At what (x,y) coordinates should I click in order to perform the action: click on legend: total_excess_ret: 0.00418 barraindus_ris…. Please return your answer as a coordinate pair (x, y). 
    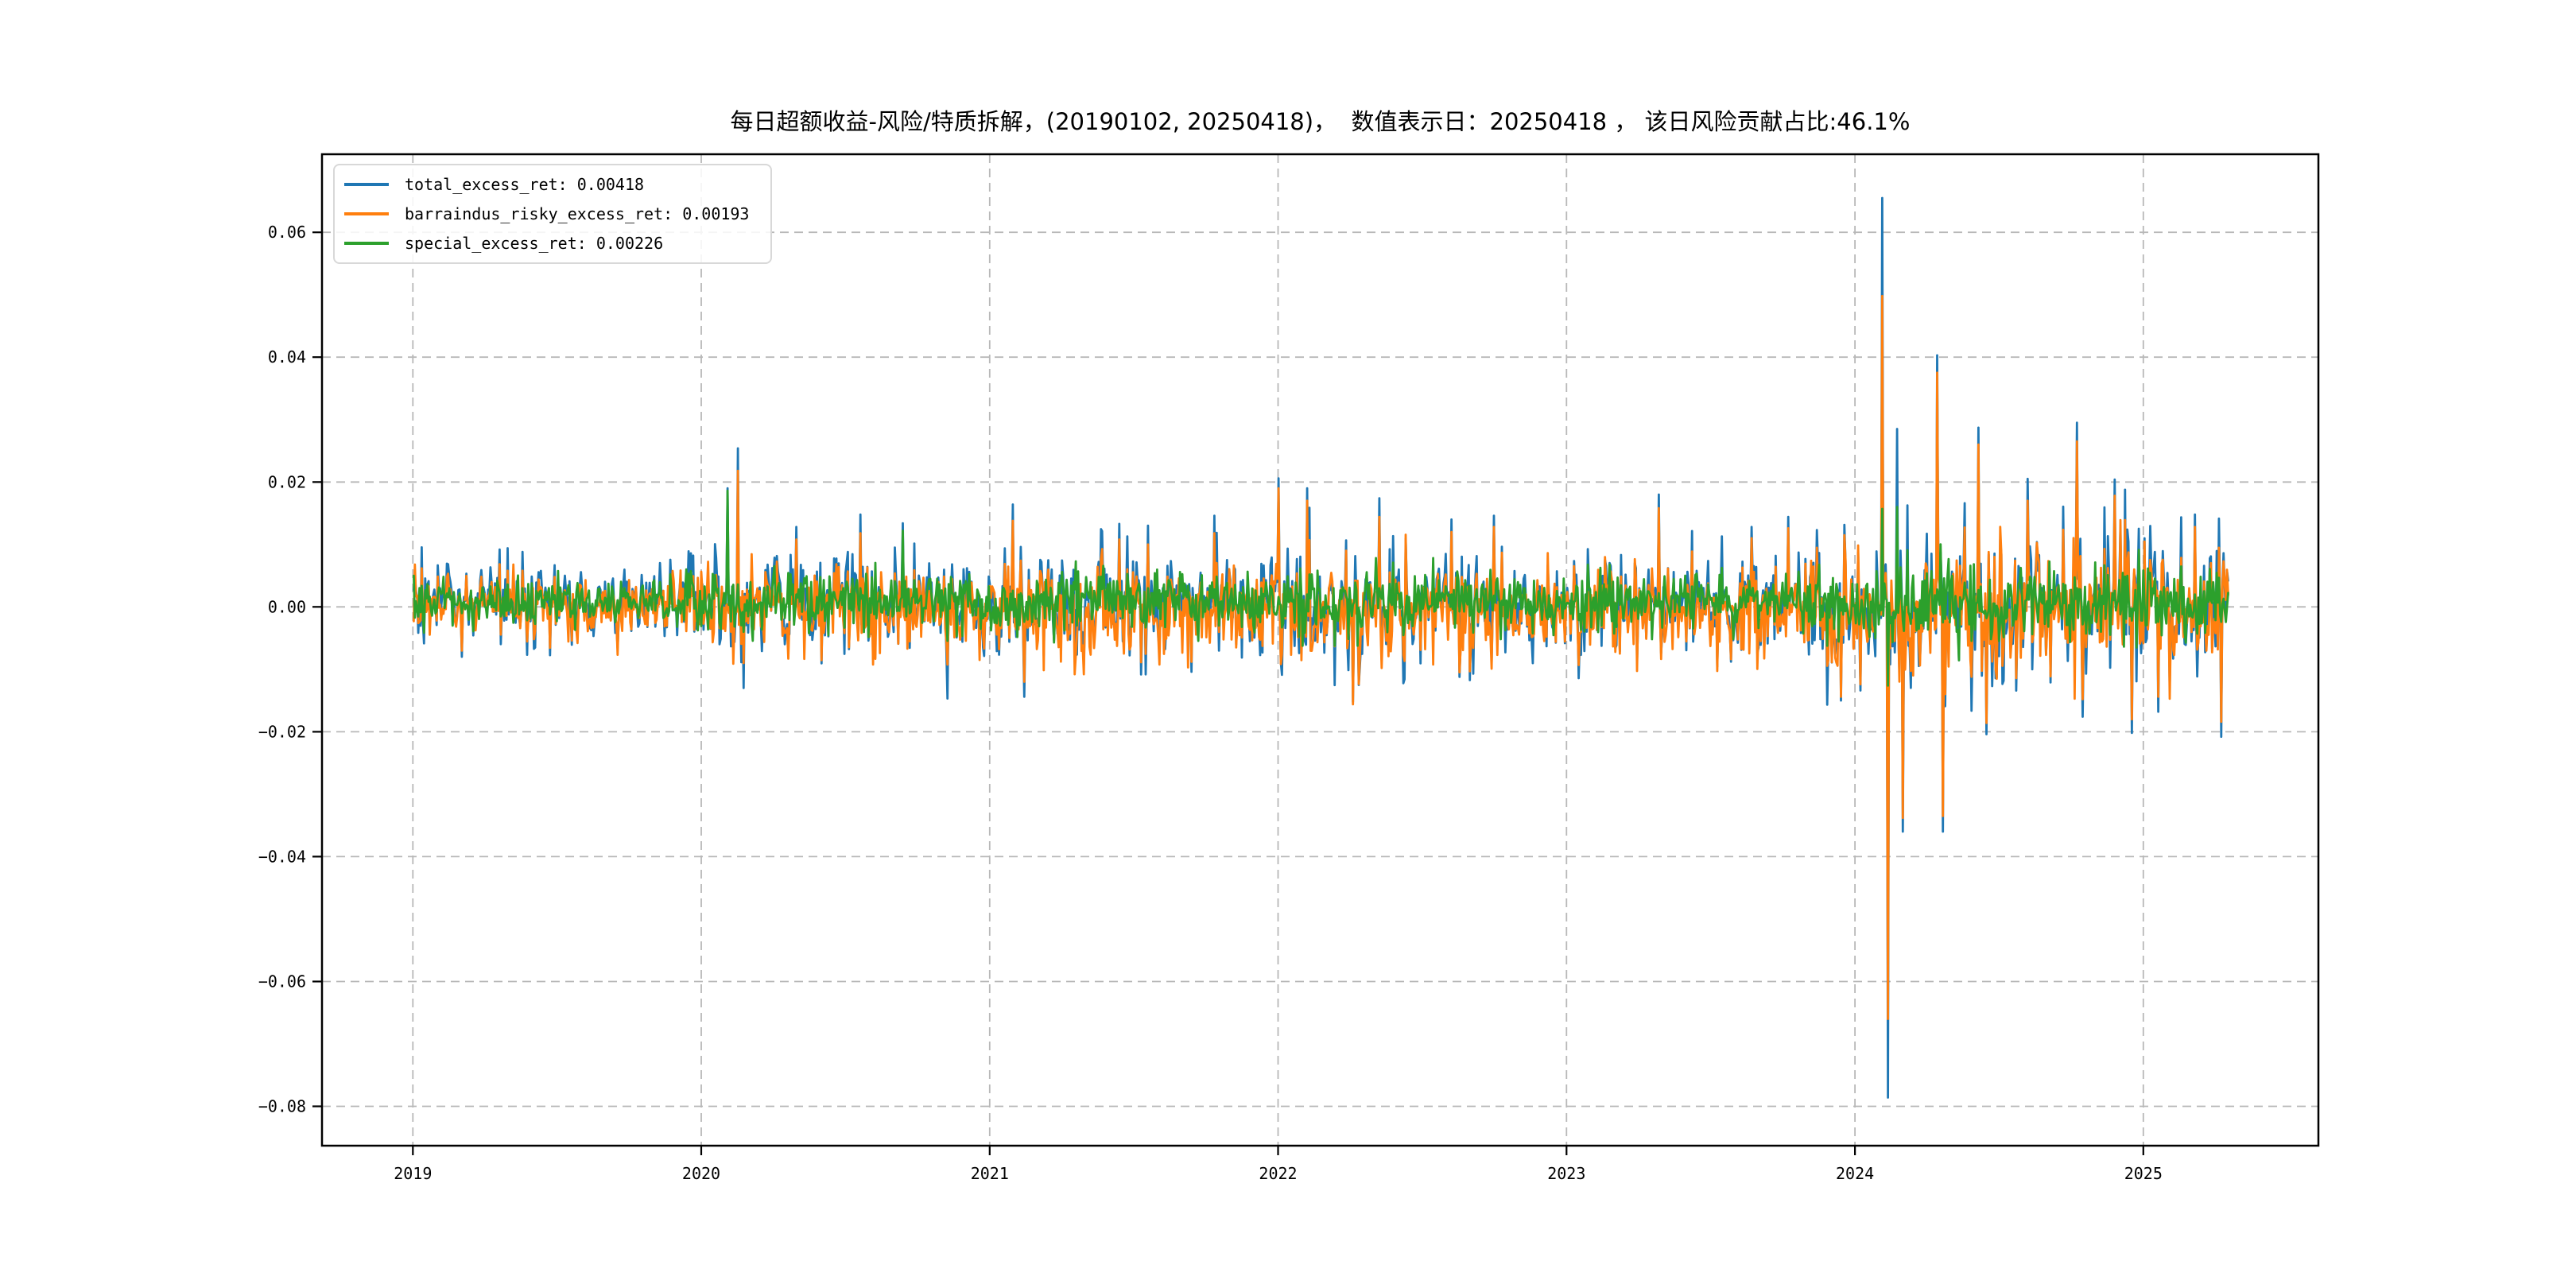
    Looking at the image, I should click on (552, 214).